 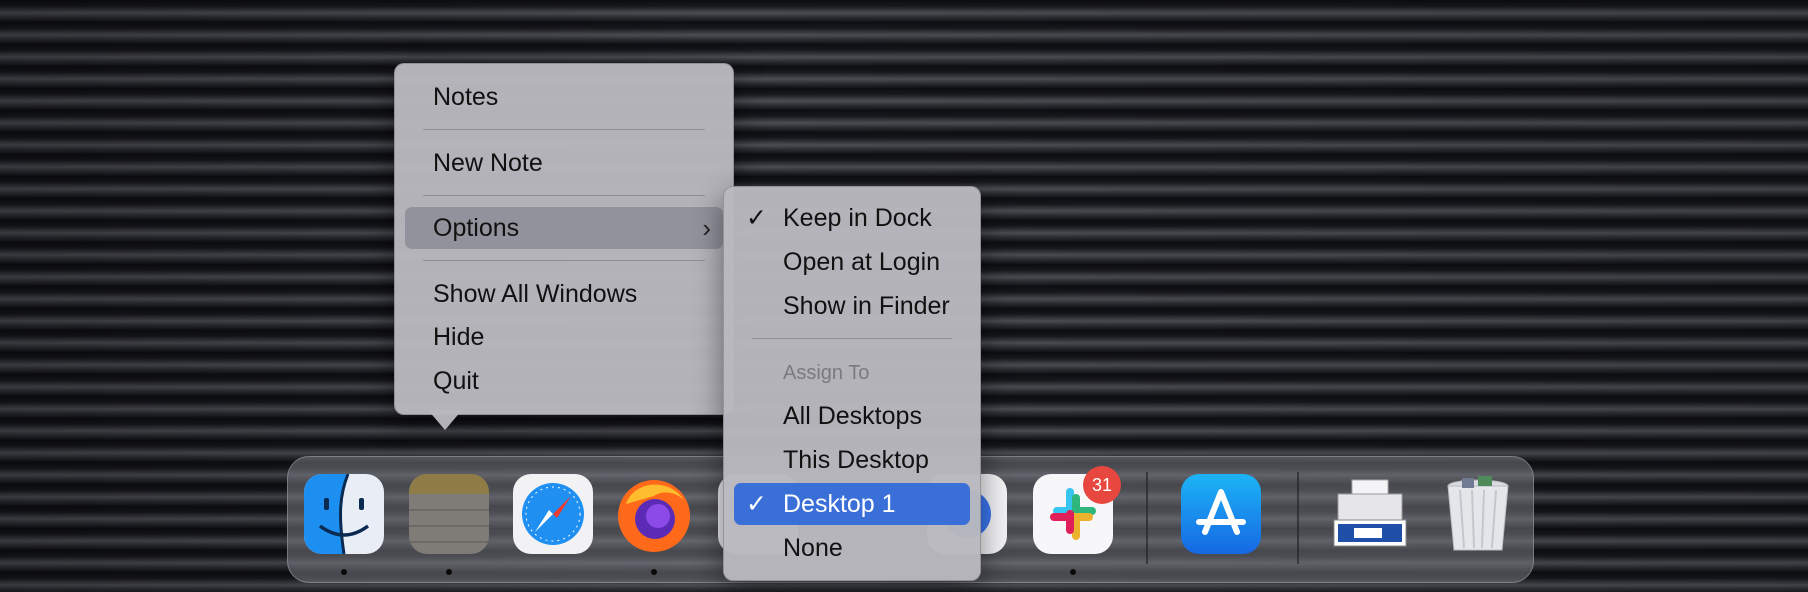 I want to click on menu-item-label: Quit, so click(x=456, y=381).